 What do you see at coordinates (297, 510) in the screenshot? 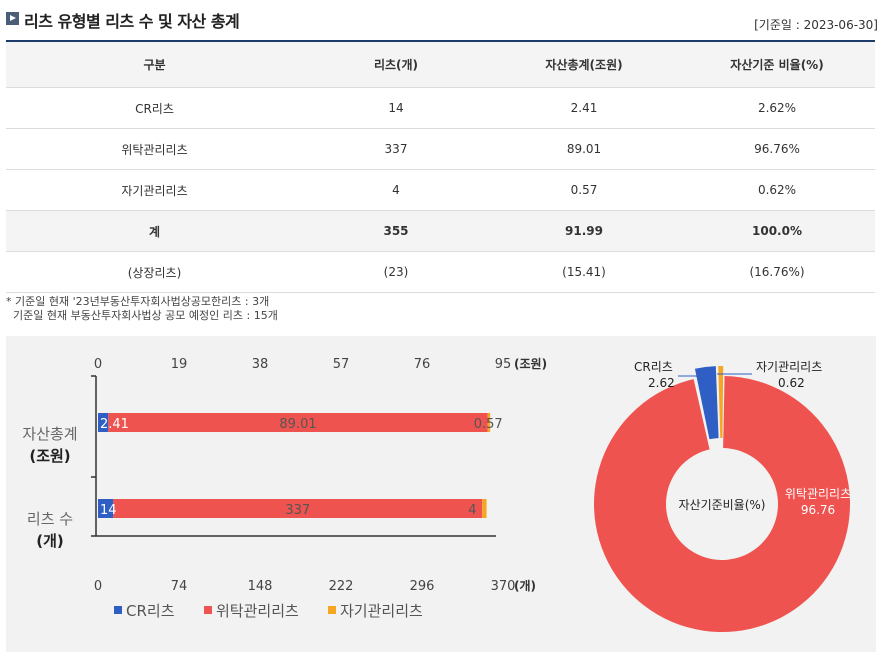
I see `data-label: 337` at bounding box center [297, 510].